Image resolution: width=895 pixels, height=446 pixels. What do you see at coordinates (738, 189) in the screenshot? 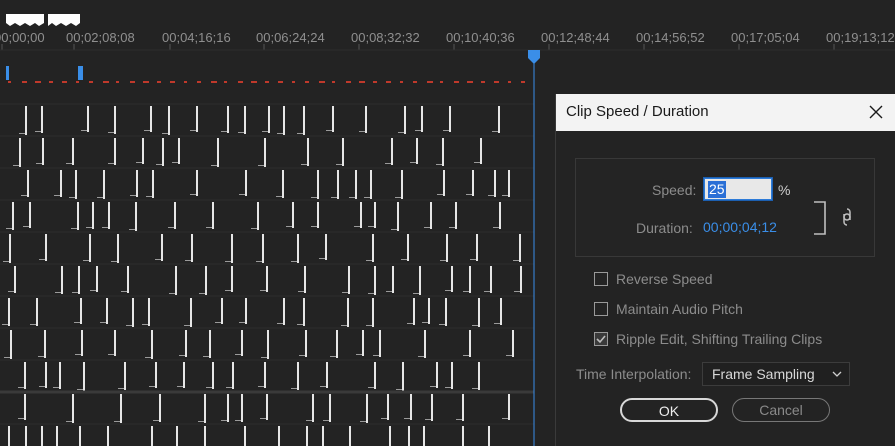
I see `speed-input: 25` at bounding box center [738, 189].